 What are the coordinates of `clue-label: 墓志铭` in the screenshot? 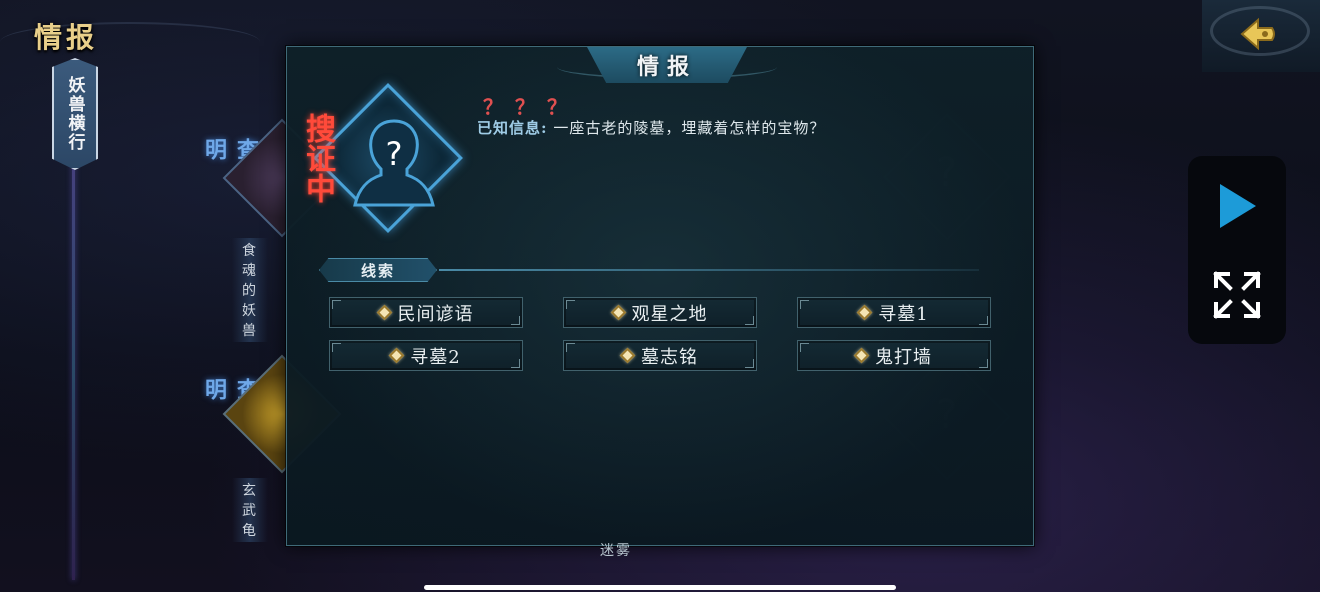 It's located at (669, 357).